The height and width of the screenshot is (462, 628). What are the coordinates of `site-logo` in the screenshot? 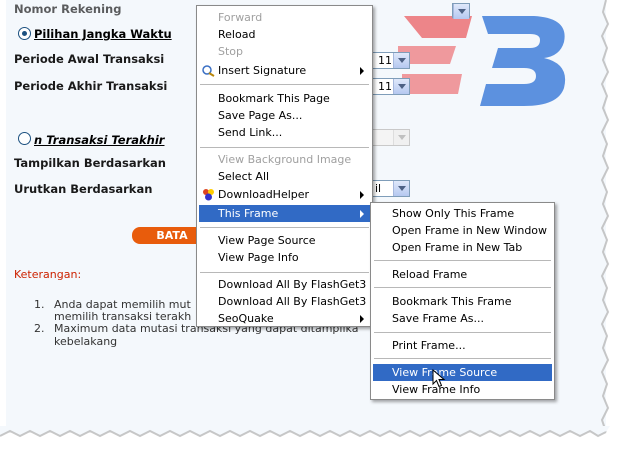 It's located at (482, 61).